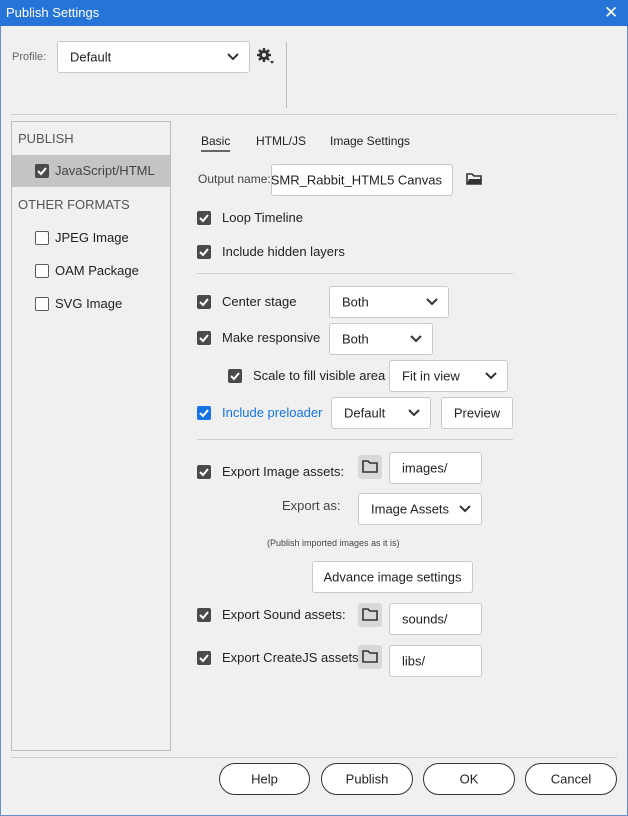 The image size is (628, 816). Describe the element at coordinates (29, 57) in the screenshot. I see `profile-label: Profile:` at that location.